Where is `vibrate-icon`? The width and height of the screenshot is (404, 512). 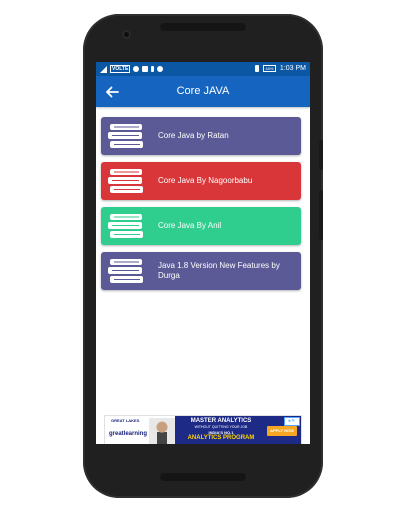
vibrate-icon is located at coordinates (256, 68).